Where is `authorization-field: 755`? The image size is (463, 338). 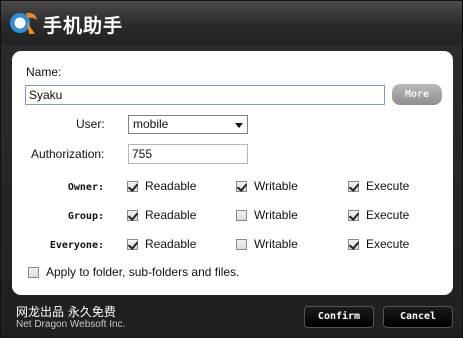 authorization-field: 755 is located at coordinates (188, 154).